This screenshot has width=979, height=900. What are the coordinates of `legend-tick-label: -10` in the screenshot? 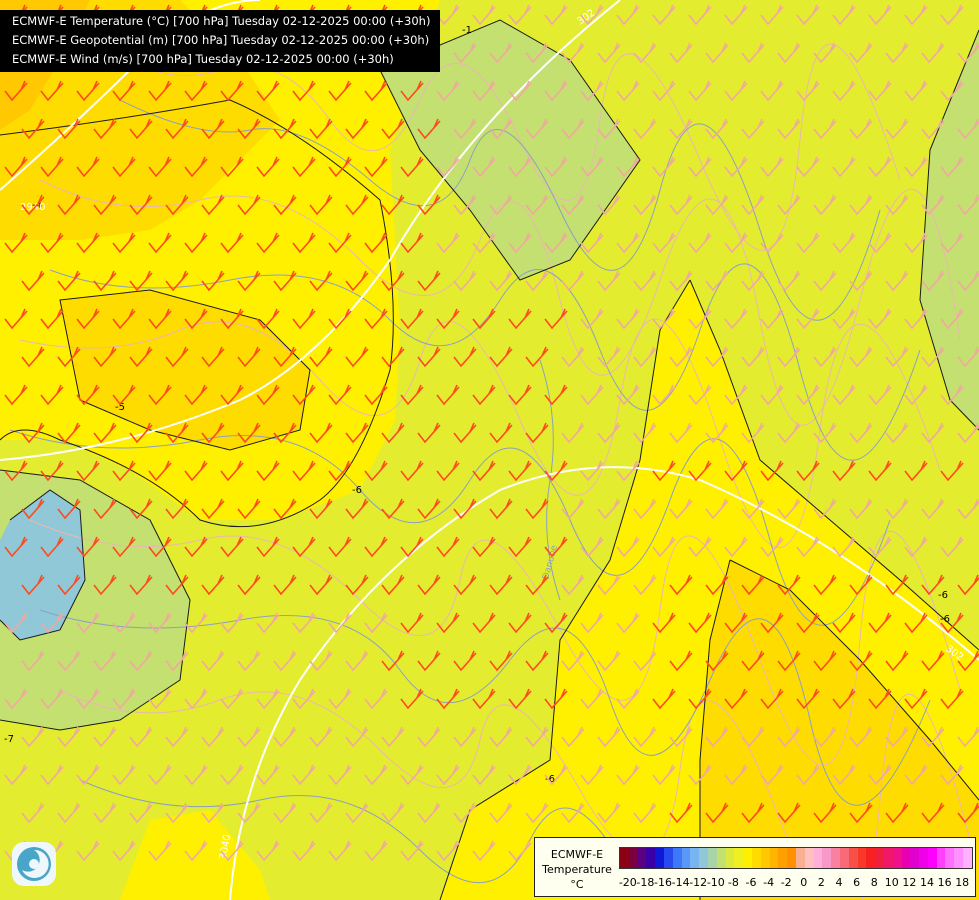 It's located at (715, 882).